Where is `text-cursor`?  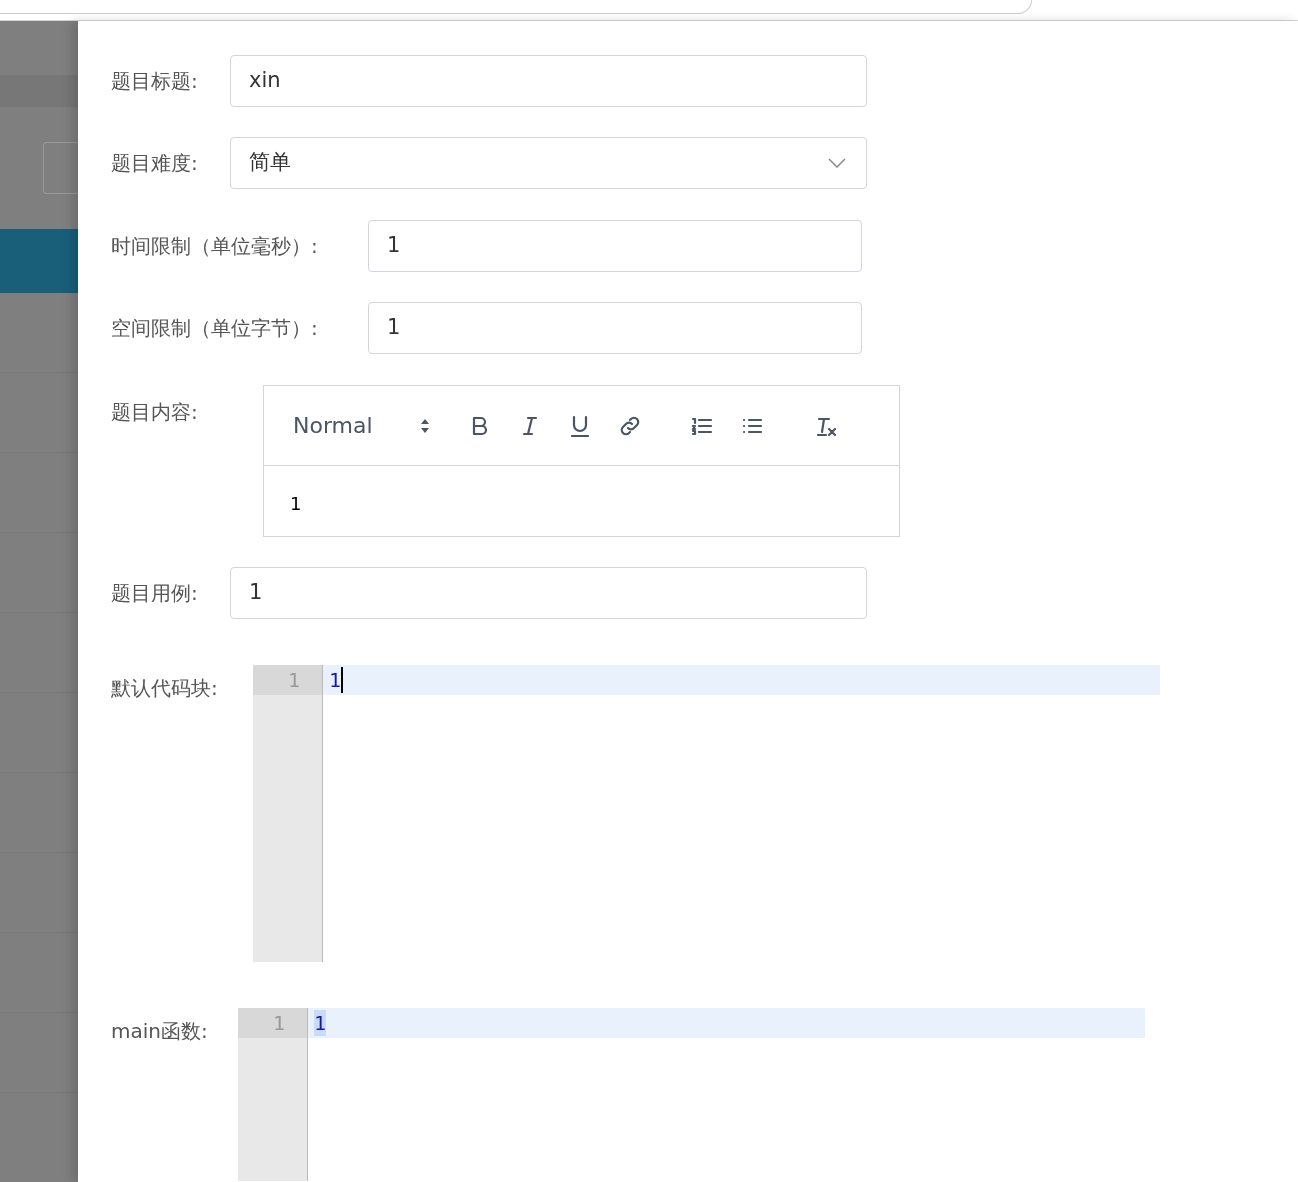
text-cursor is located at coordinates (342, 680).